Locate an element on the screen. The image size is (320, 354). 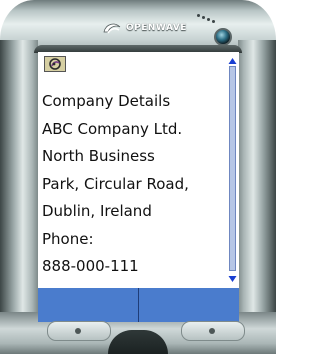
right-hardware-button is located at coordinates (213, 331).